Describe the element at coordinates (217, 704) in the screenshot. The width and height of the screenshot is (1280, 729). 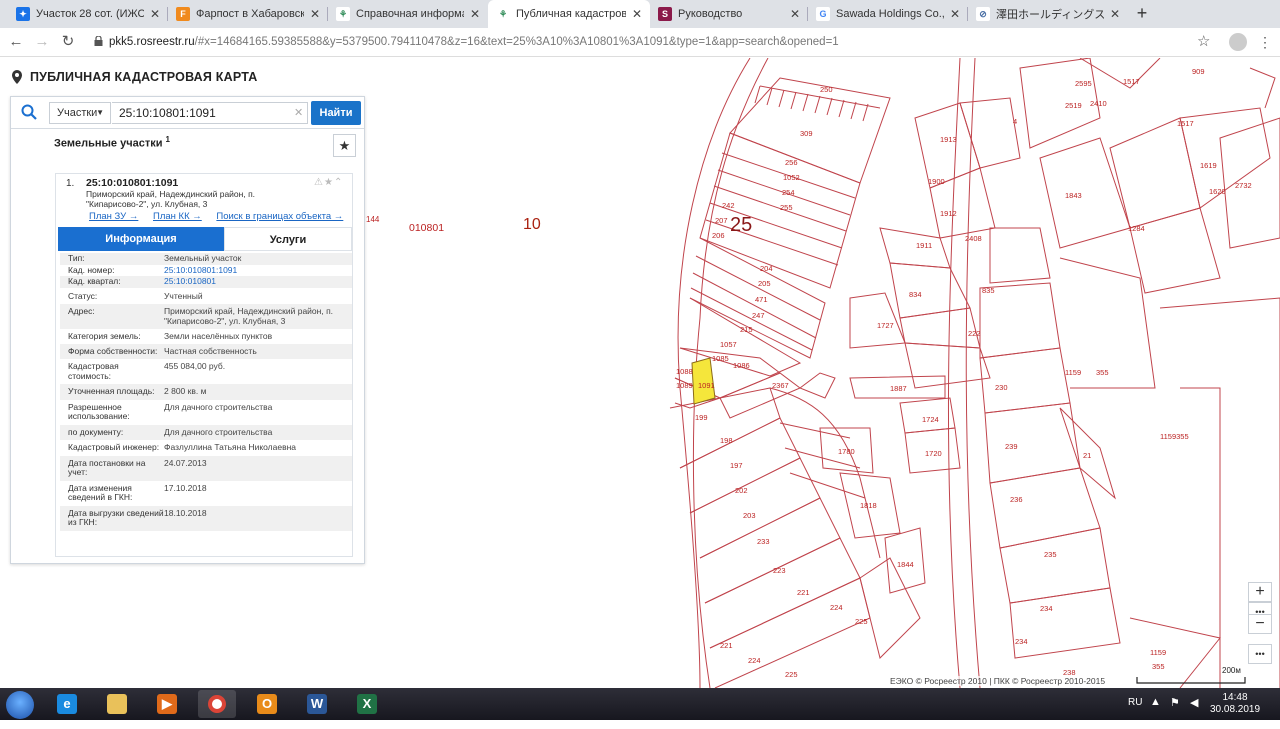
I see `chrome-icon` at that location.